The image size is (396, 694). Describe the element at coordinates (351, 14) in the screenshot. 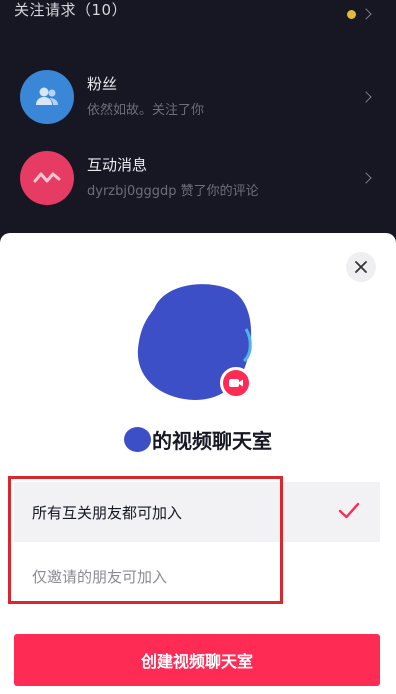

I see `unread-dot` at that location.